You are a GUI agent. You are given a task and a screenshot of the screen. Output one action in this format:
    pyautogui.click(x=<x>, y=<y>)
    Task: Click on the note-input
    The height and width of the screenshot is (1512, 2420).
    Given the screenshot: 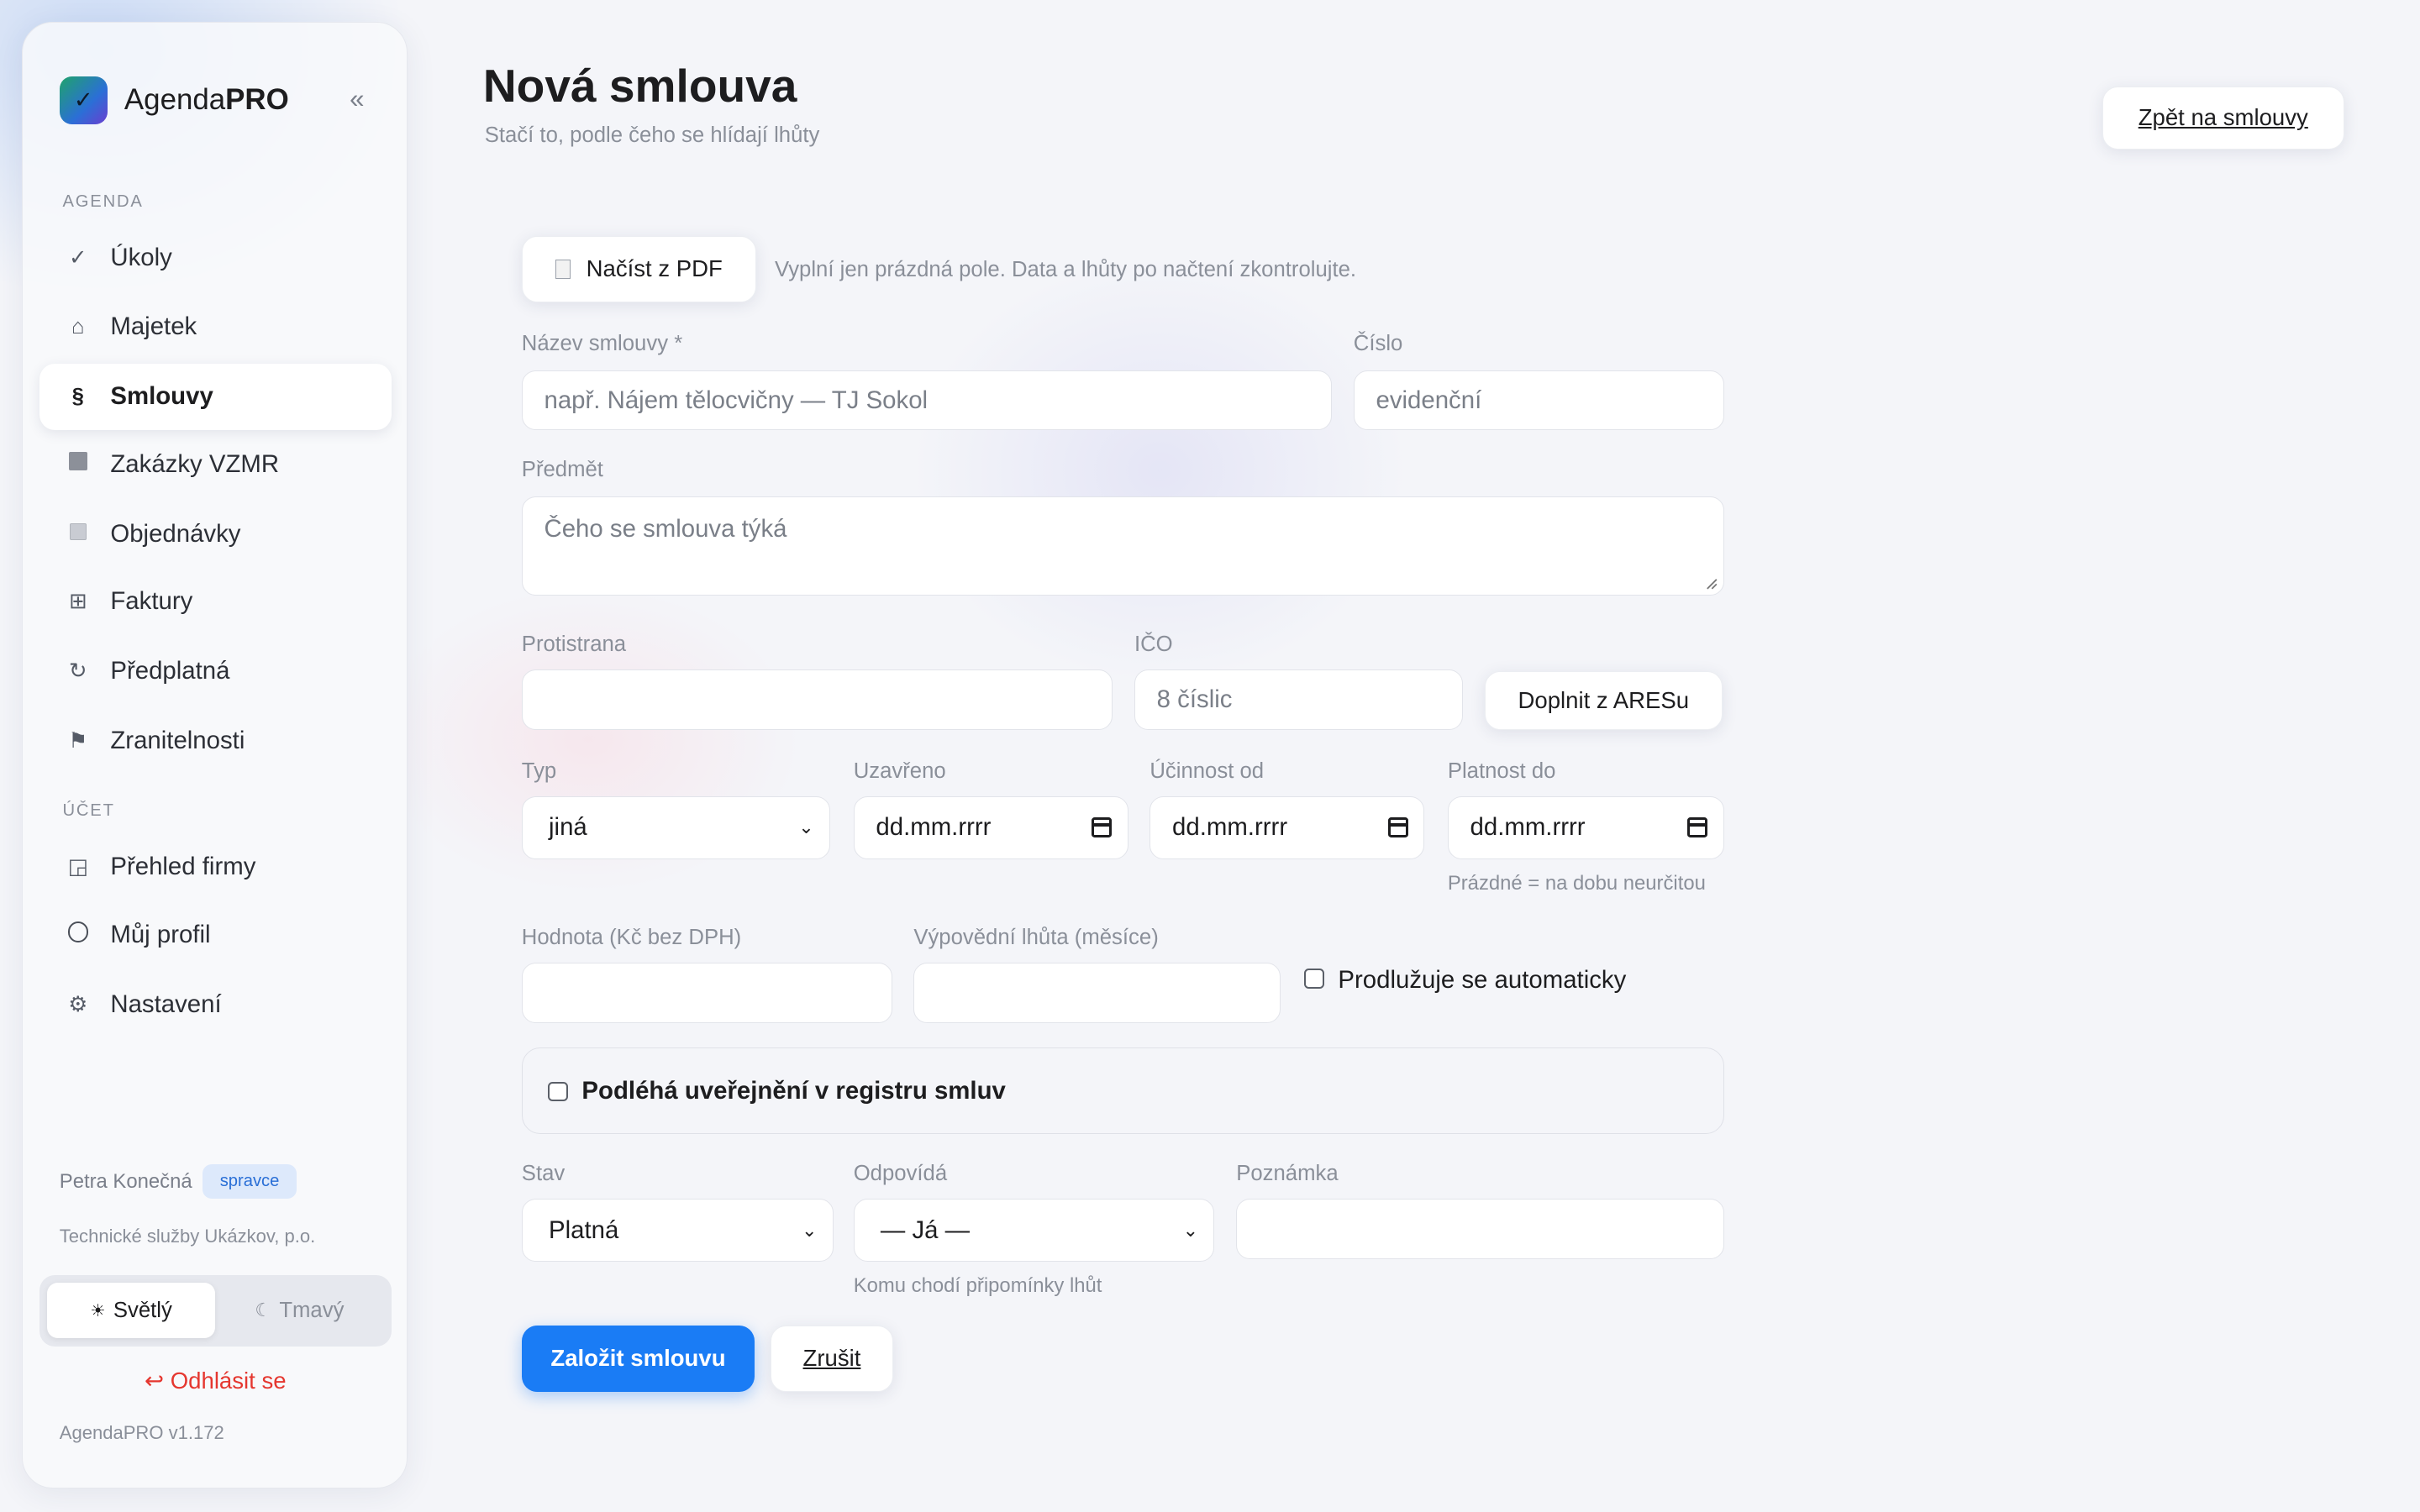 What is the action you would take?
    pyautogui.click(x=1480, y=1229)
    